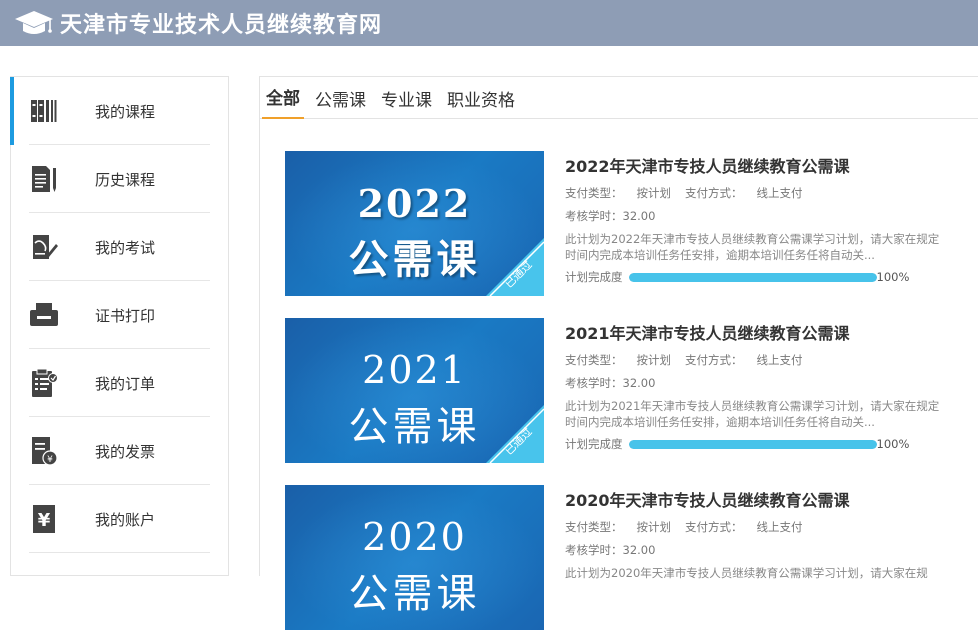  Describe the element at coordinates (414, 537) in the screenshot. I see `thumbnail-year: 2020` at that location.